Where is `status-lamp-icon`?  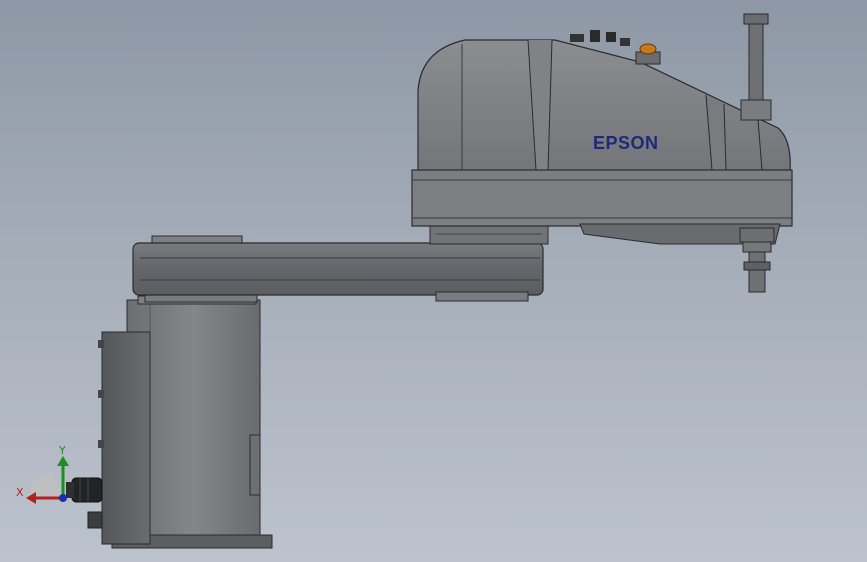 status-lamp-icon is located at coordinates (648, 49).